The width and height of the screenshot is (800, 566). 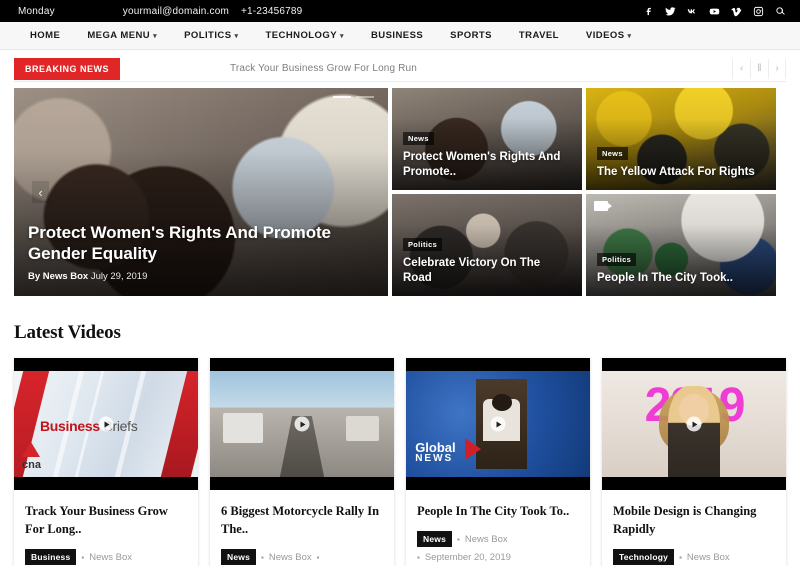 What do you see at coordinates (176, 11) in the screenshot?
I see `contact-email: yourmail@domain.com` at bounding box center [176, 11].